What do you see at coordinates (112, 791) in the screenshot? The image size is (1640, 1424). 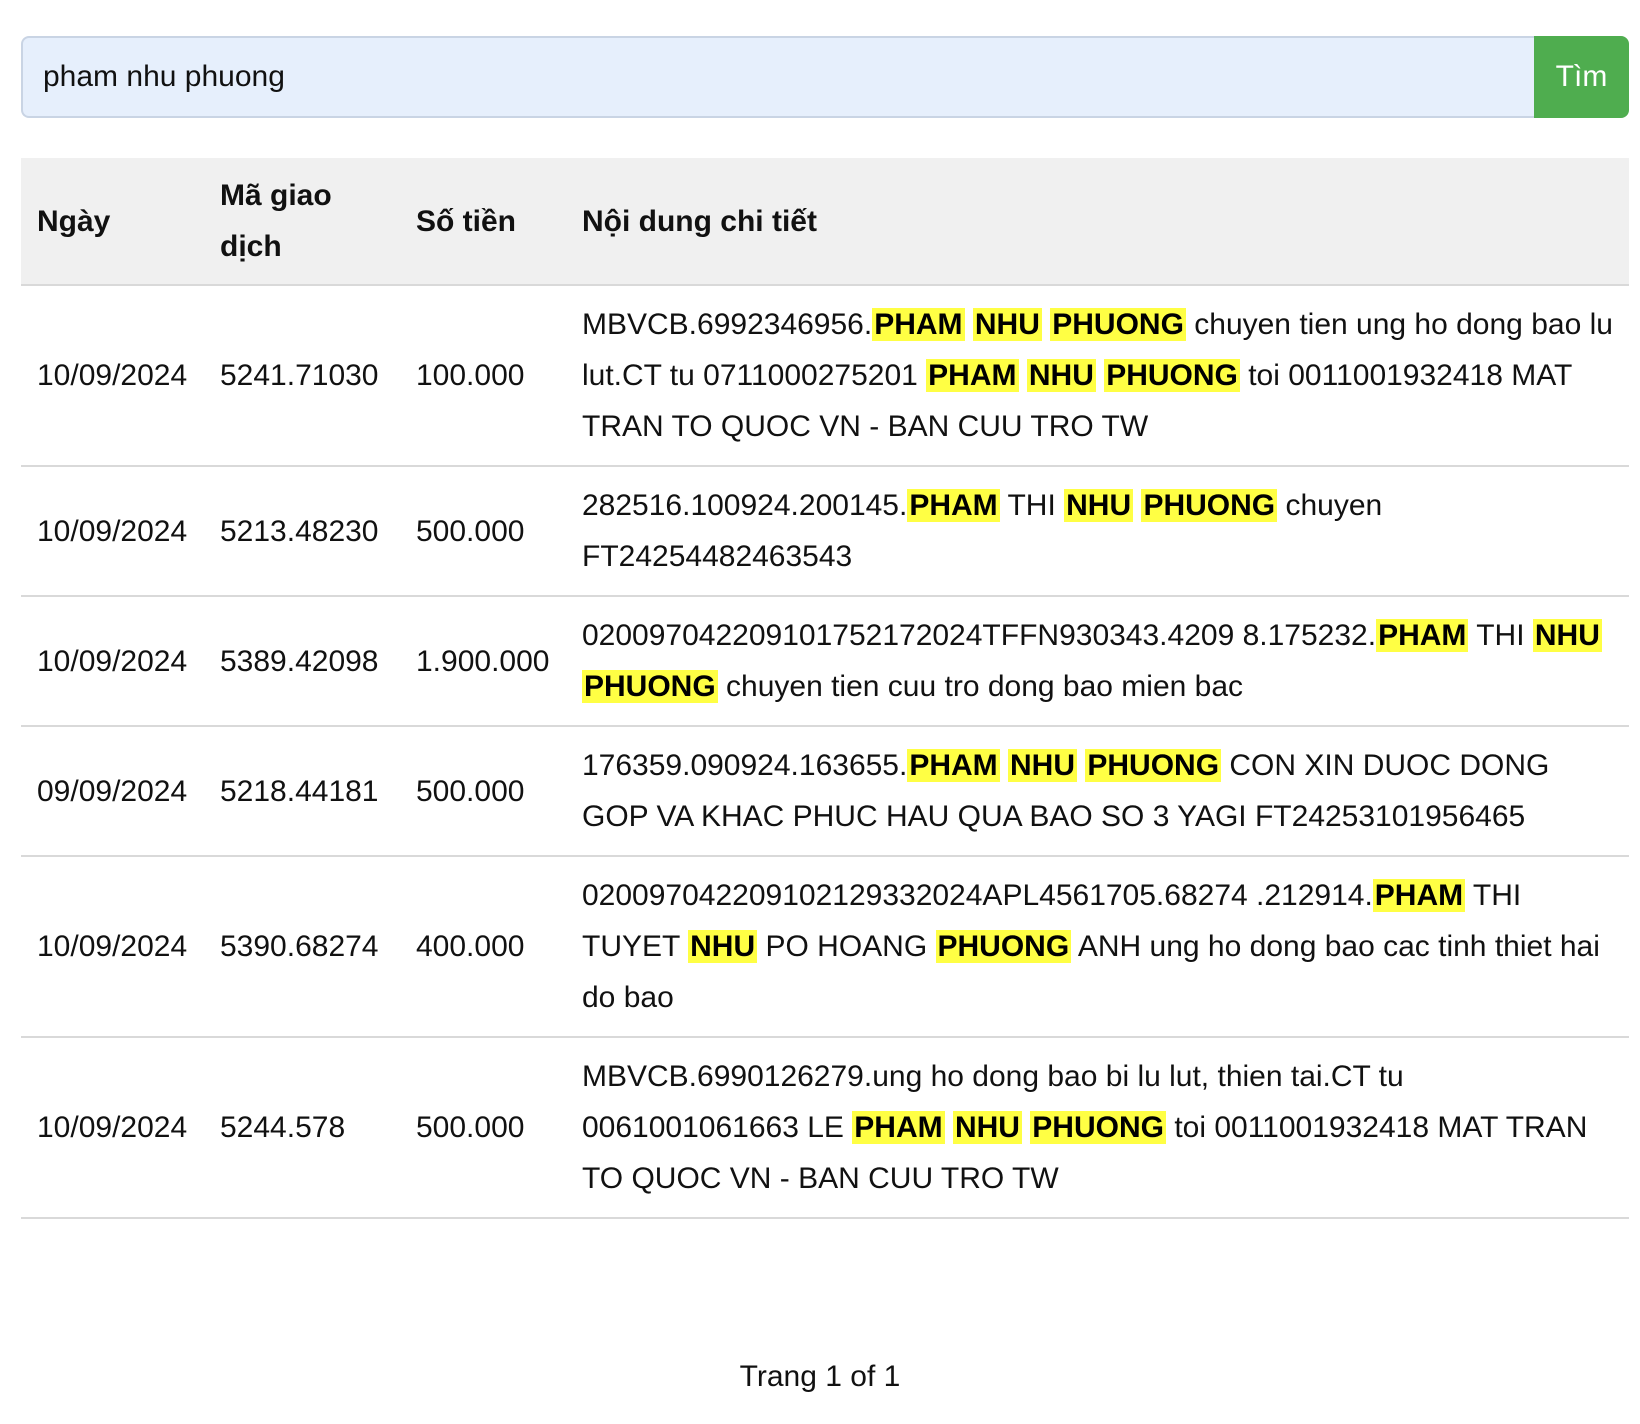 I see `cell-date: 09/09/2024` at bounding box center [112, 791].